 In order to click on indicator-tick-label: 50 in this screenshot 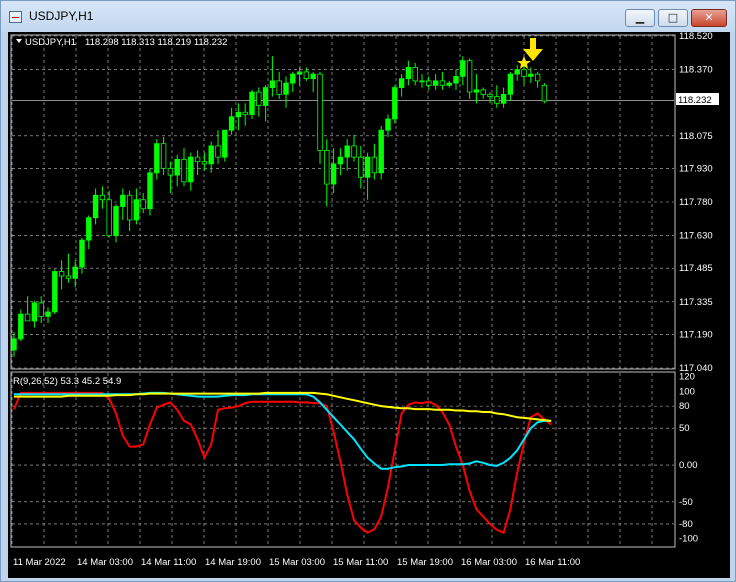, I will do `click(684, 428)`.